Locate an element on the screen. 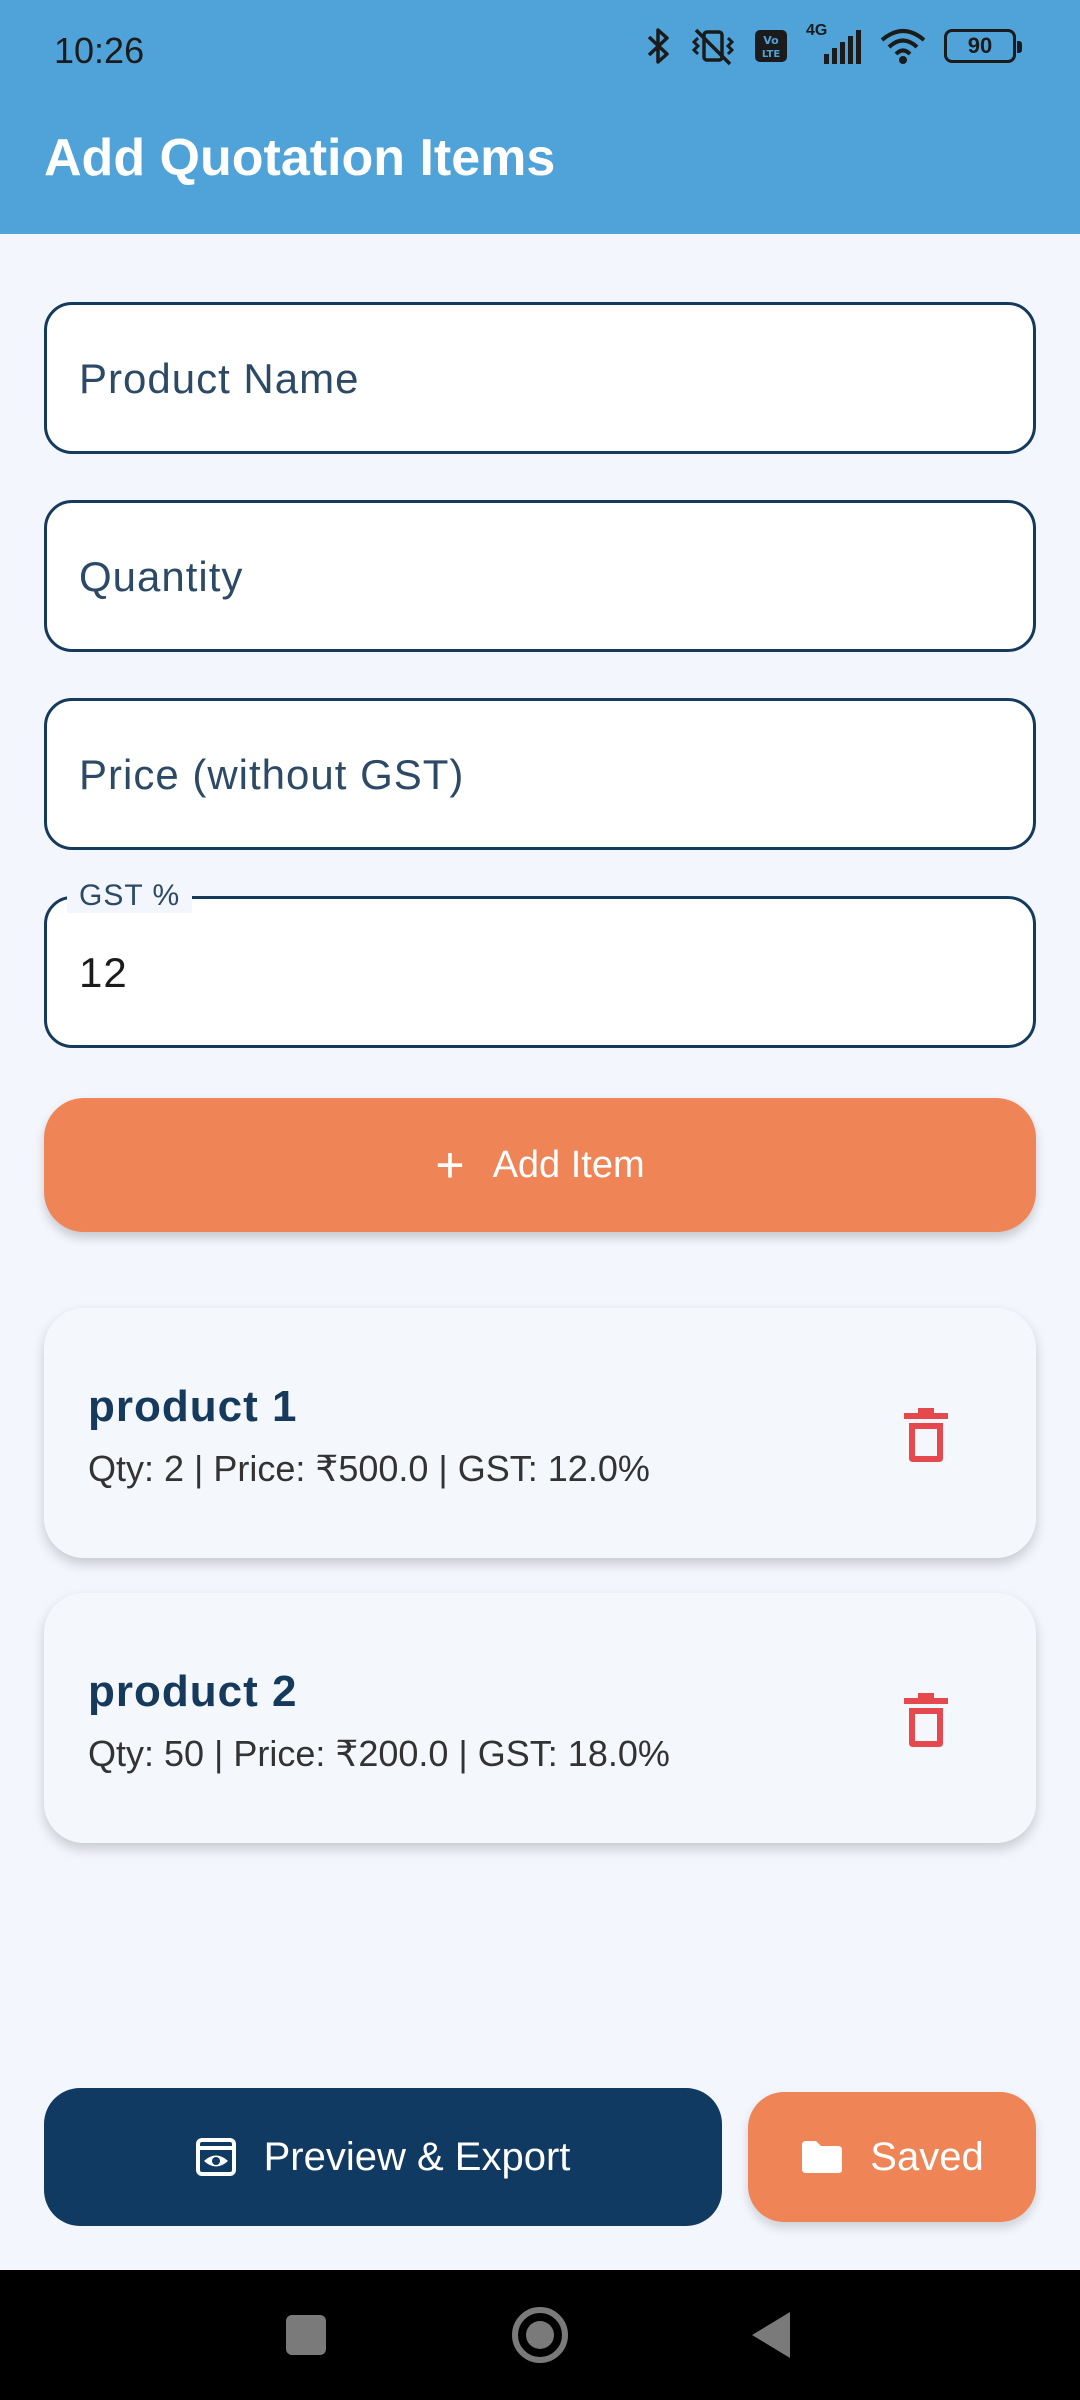  home-button is located at coordinates (540, 2335).